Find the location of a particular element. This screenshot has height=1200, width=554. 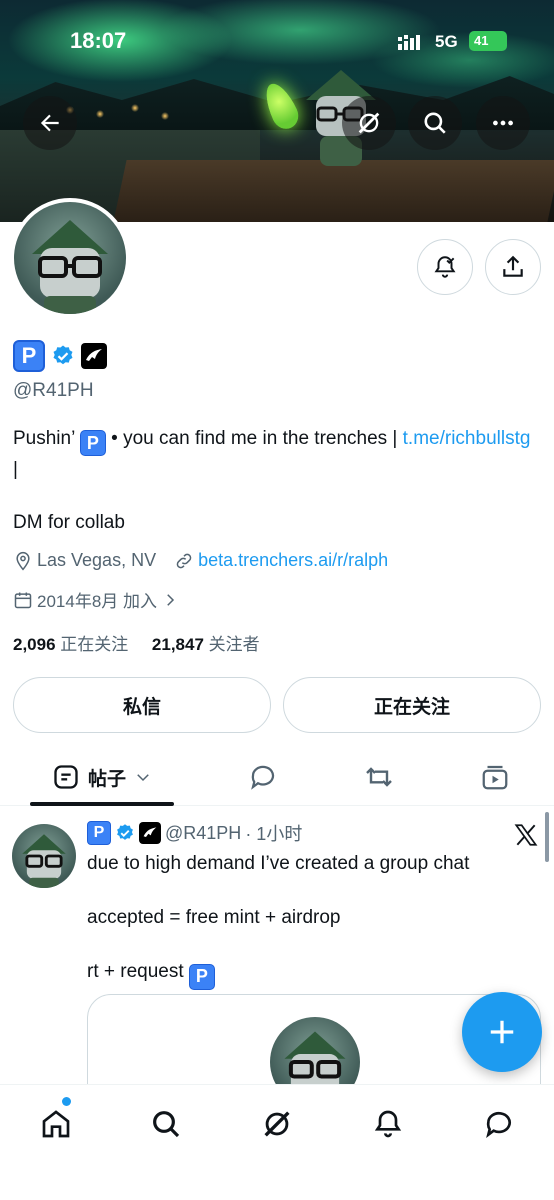

nav-home is located at coordinates (56, 1124).